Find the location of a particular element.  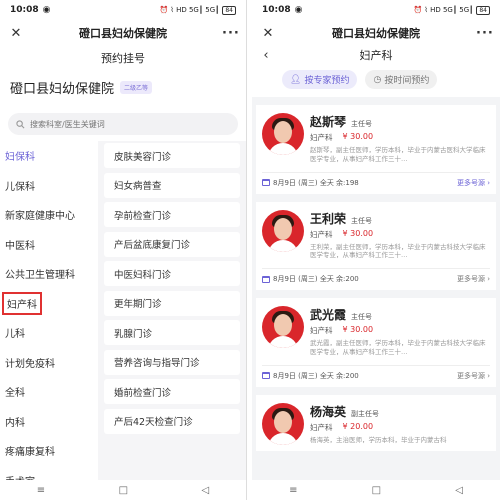

tab-by-expert: 👤︎ 按专家预约 is located at coordinates (320, 79).